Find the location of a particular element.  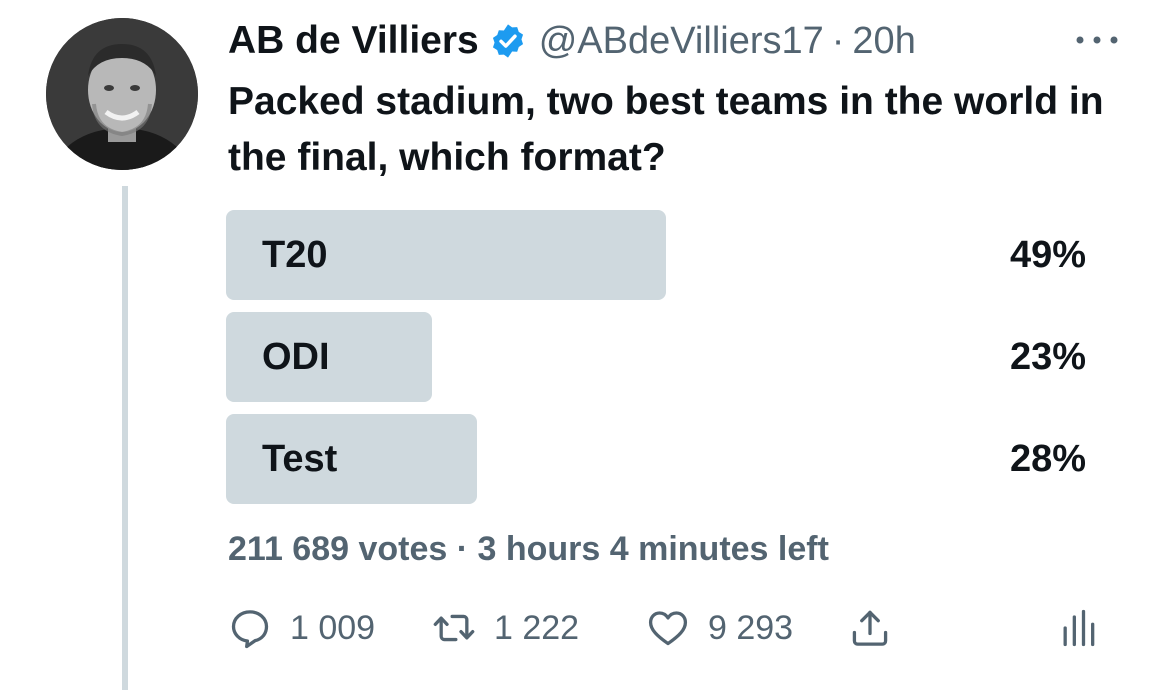

retweet-button: 1 222 is located at coordinates (505, 628).